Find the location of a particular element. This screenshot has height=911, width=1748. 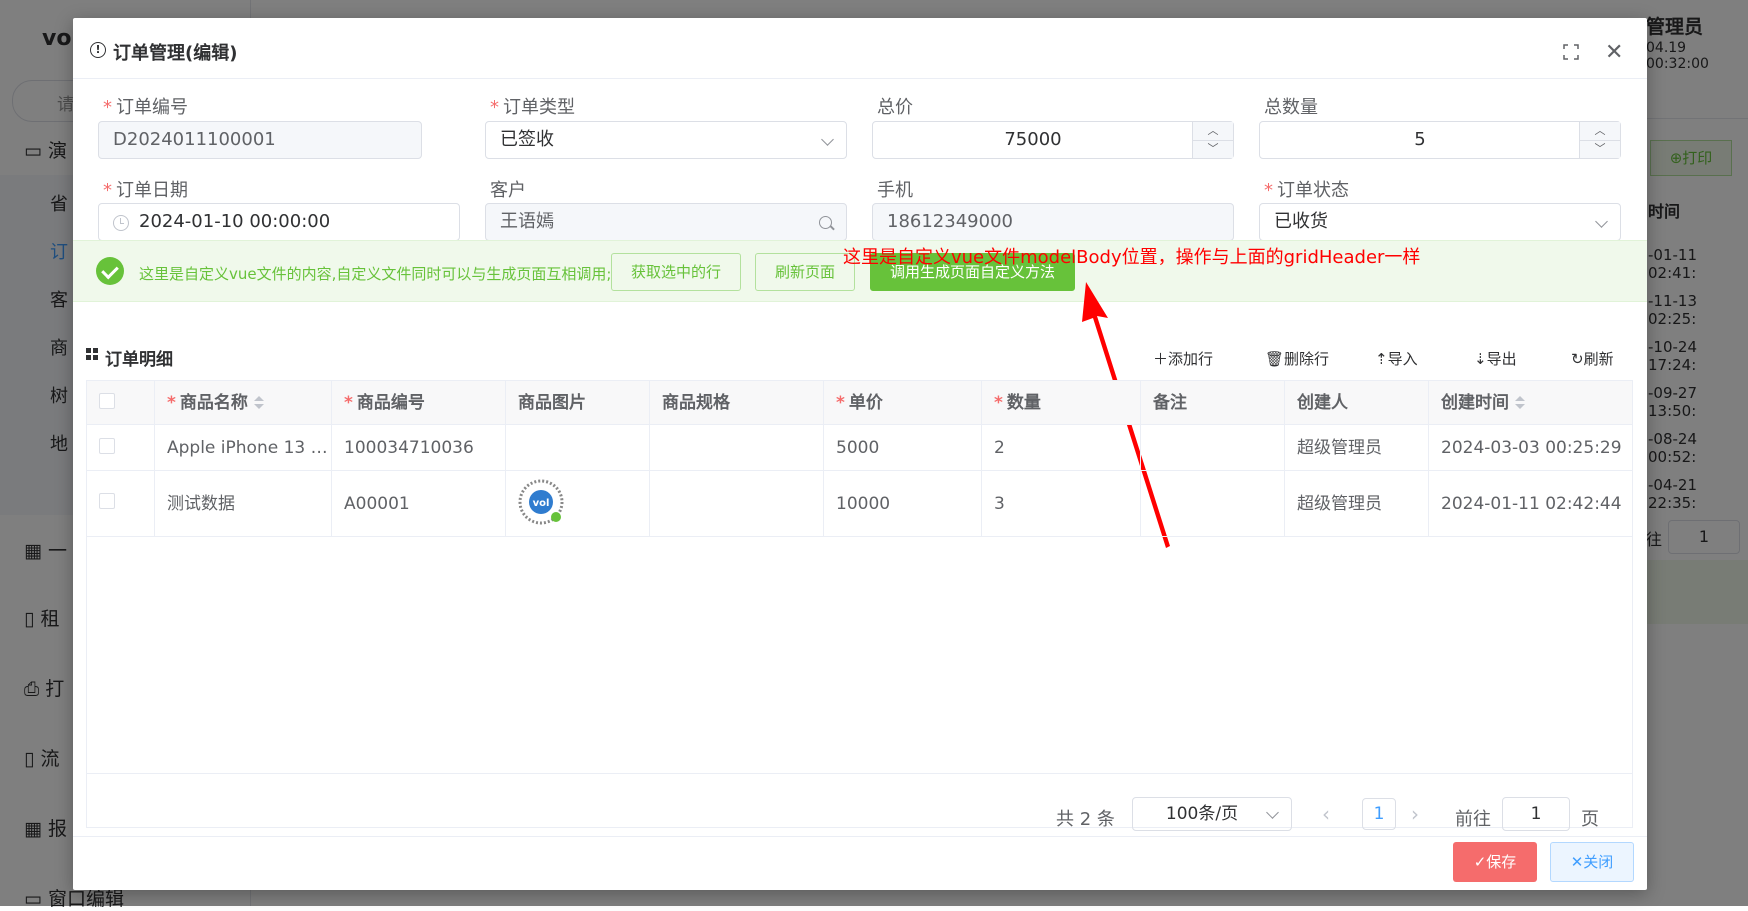

close-icon: ✕ is located at coordinates (1614, 52).